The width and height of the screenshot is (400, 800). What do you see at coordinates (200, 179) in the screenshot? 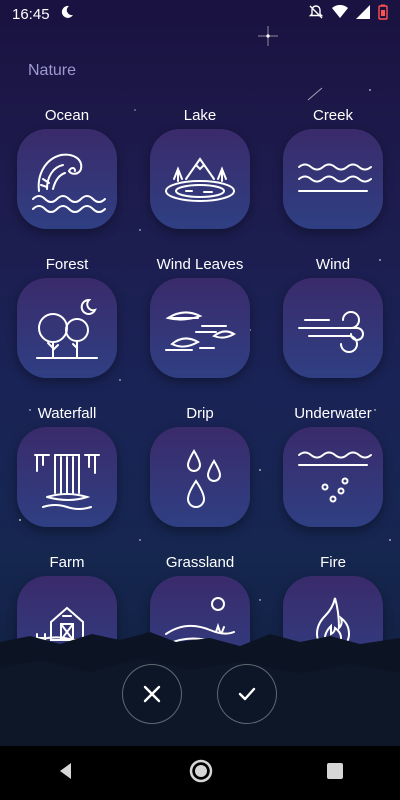
I see `lake-icon` at bounding box center [200, 179].